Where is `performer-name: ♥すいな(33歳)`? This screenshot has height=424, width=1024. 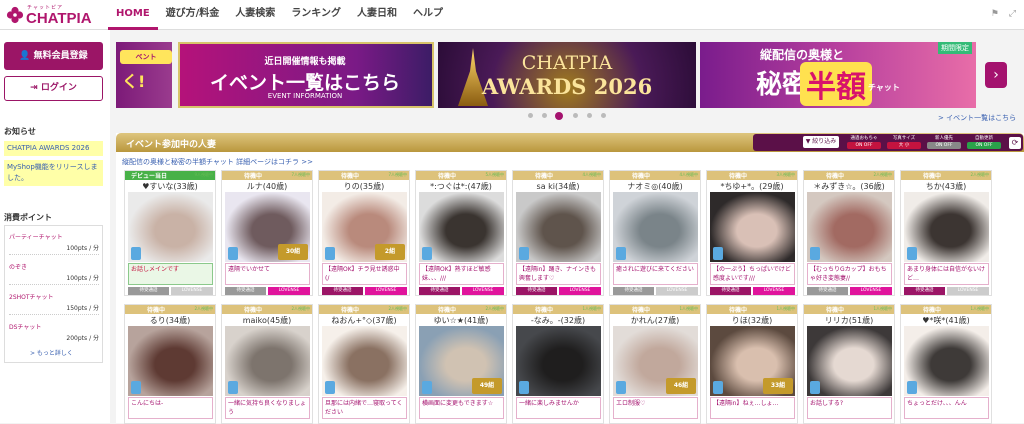 performer-name: ♥すいな(33歳) is located at coordinates (170, 186).